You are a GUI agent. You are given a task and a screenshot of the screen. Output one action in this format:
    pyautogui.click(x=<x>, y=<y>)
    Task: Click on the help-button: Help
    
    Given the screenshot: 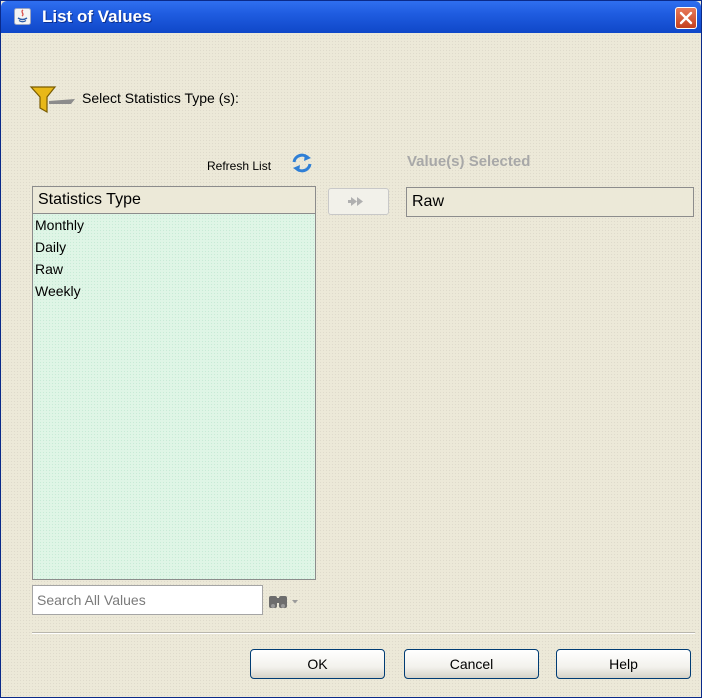 What is the action you would take?
    pyautogui.click(x=623, y=664)
    